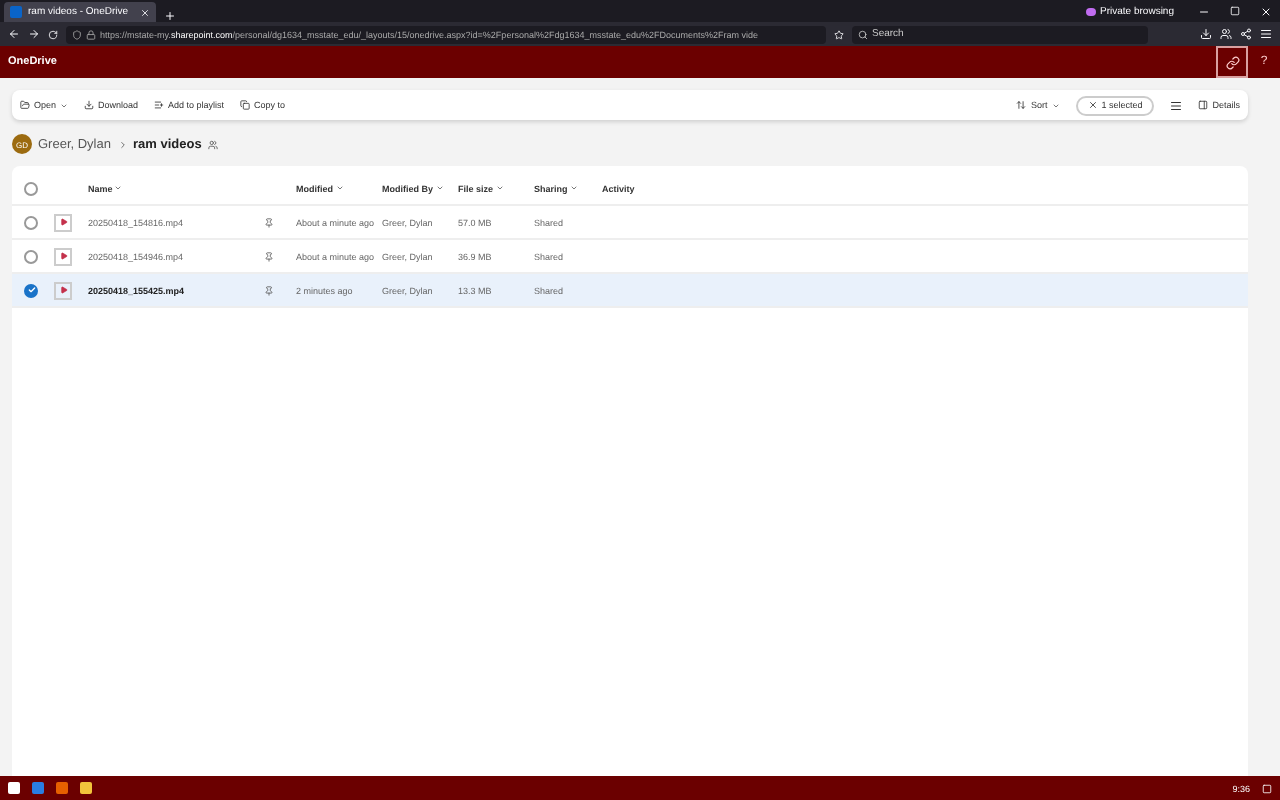  I want to click on sort-icon, so click(1021, 105).